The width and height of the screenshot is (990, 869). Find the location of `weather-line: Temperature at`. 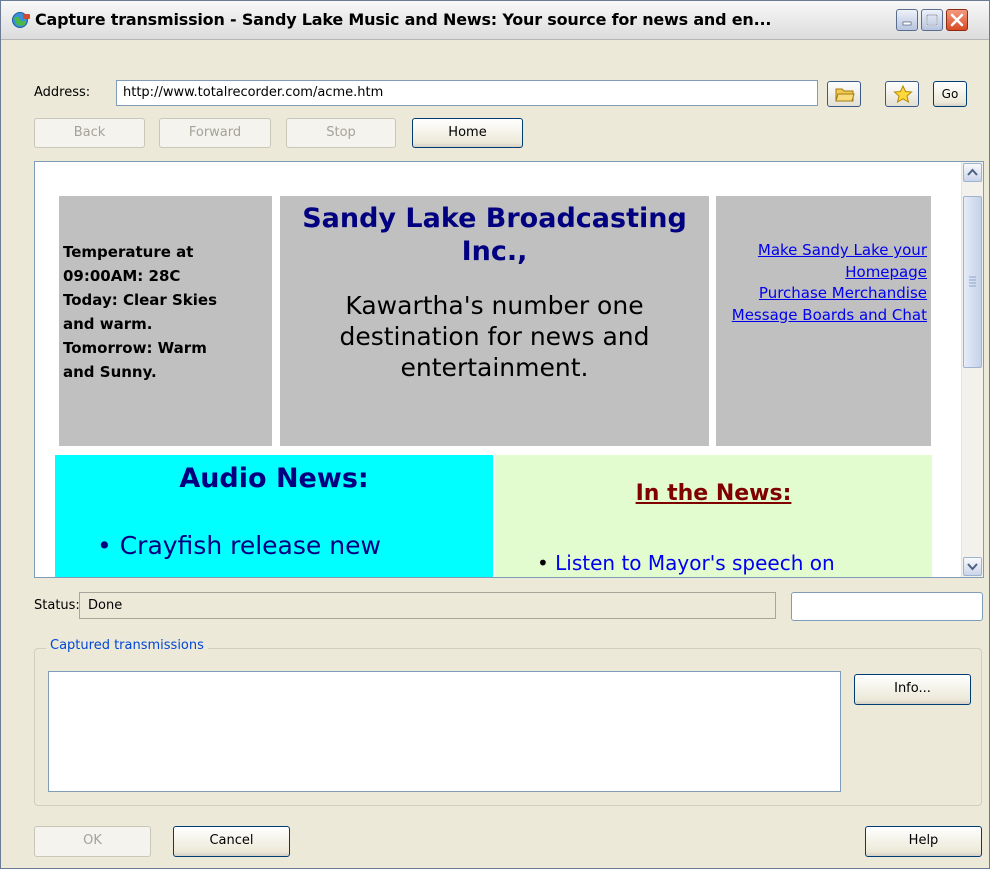

weather-line: Temperature at is located at coordinates (128, 252).